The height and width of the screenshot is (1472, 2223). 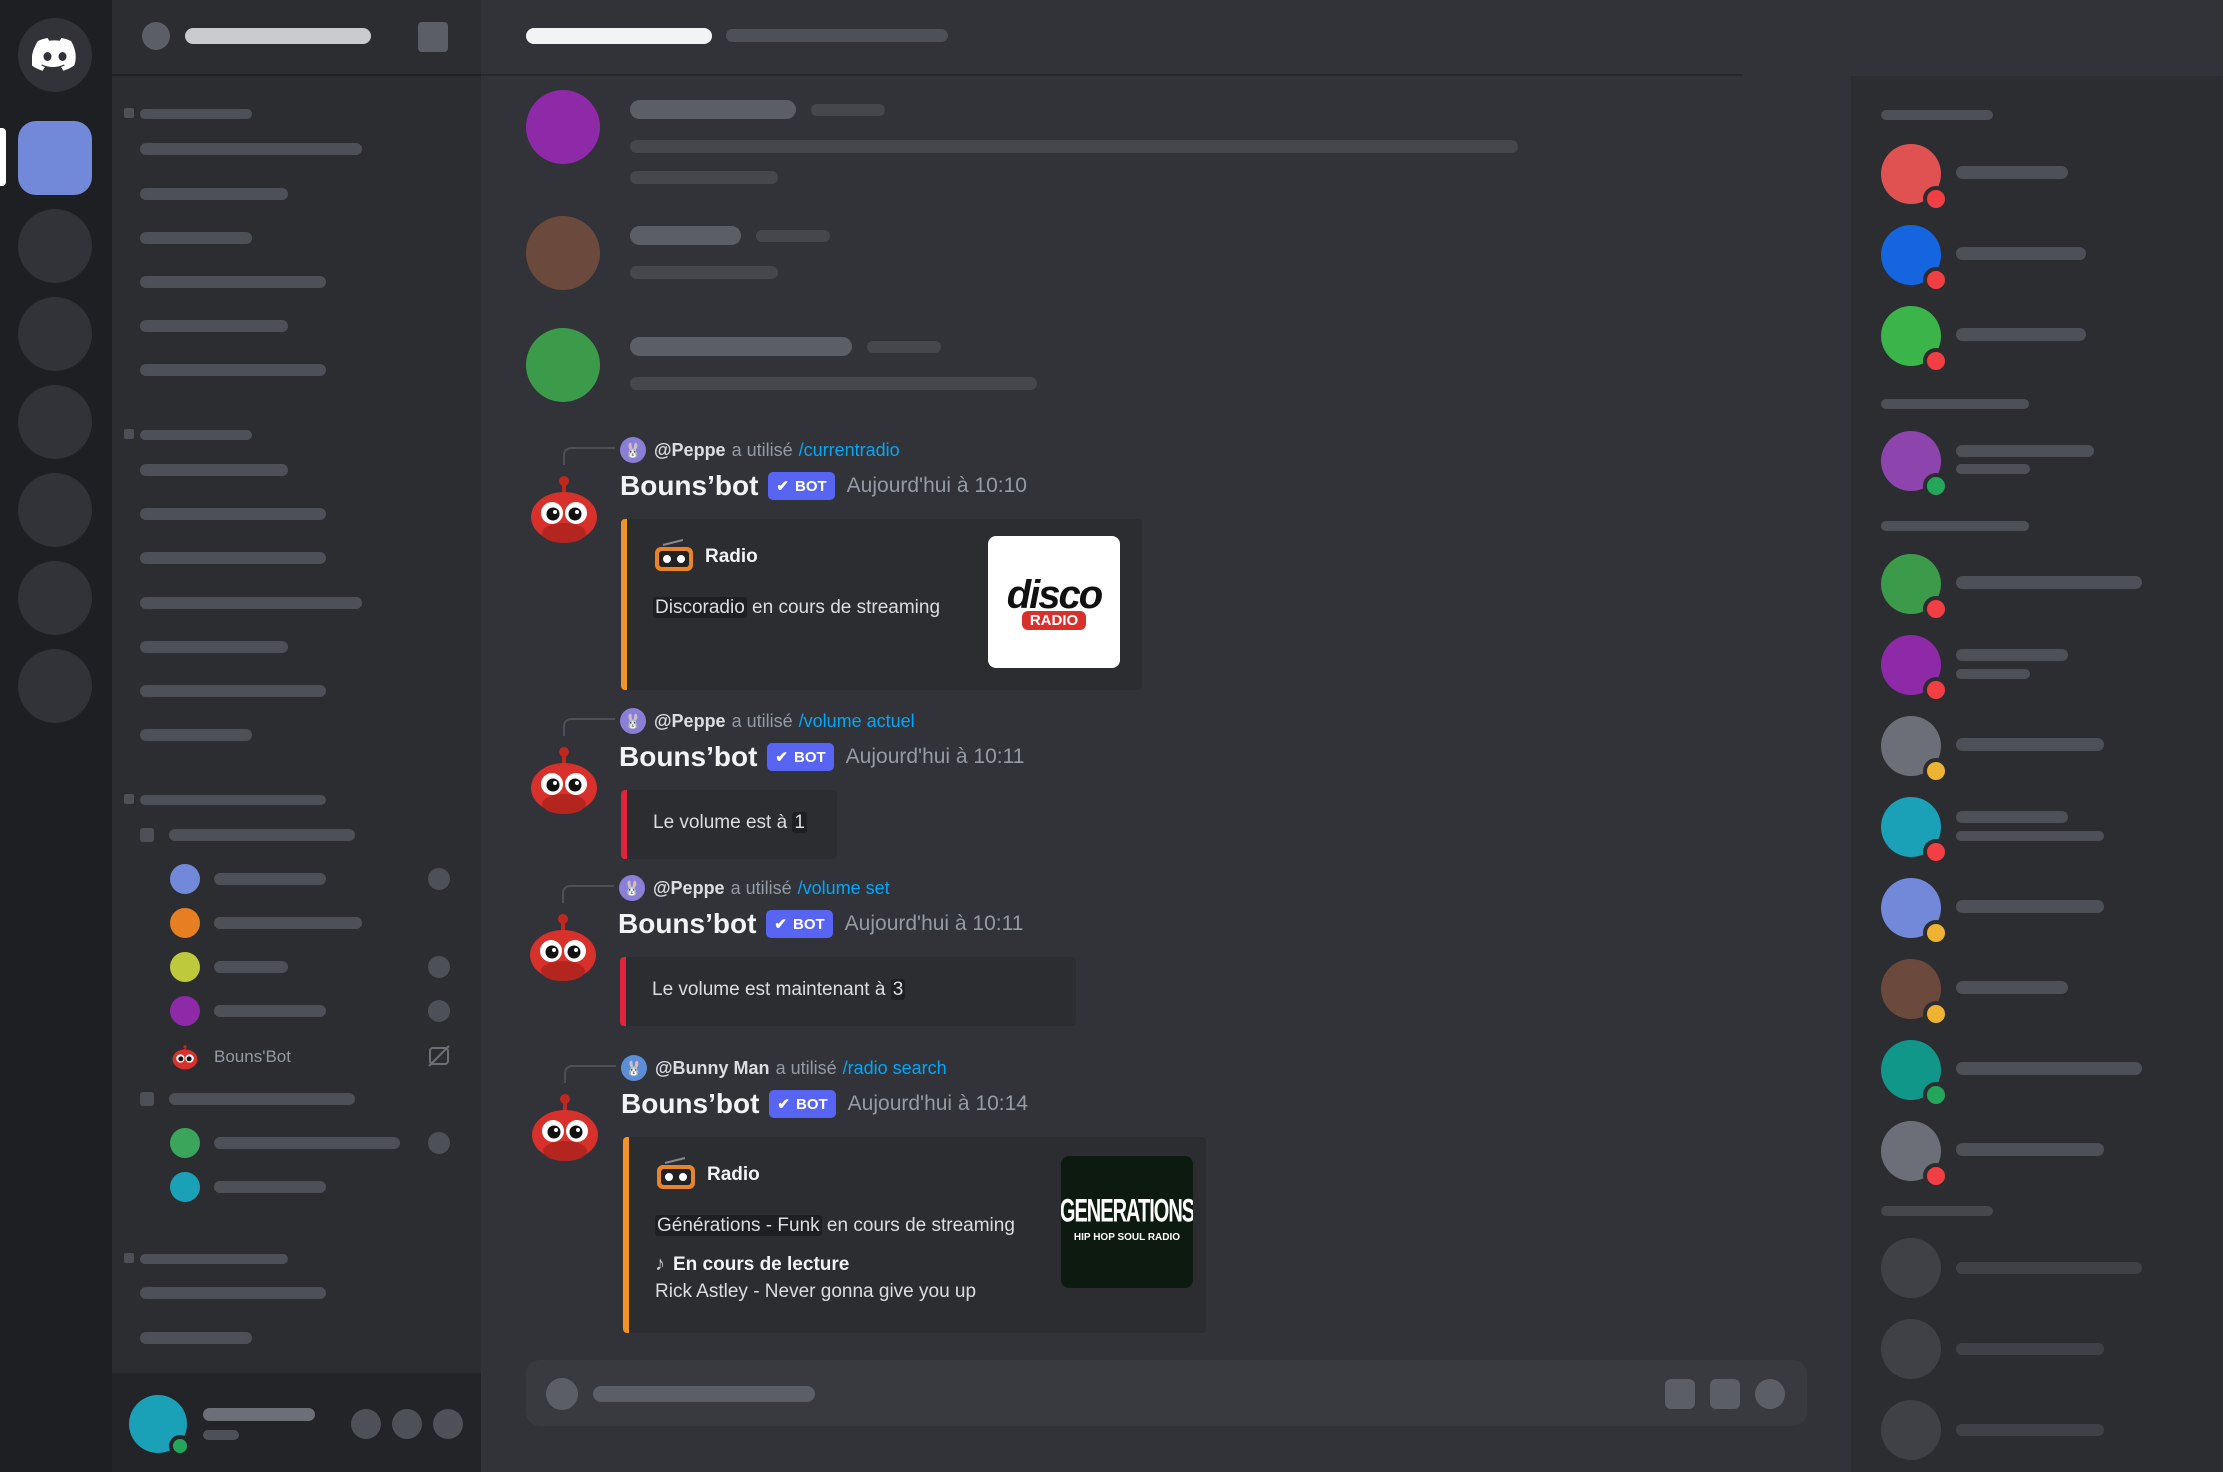 What do you see at coordinates (407, 1424) in the screenshot?
I see `deafen-button` at bounding box center [407, 1424].